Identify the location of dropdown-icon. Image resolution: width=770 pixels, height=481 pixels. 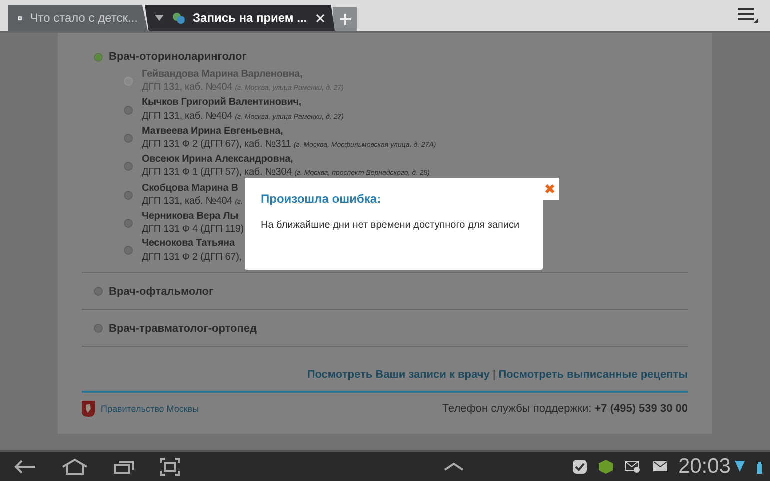
(159, 18).